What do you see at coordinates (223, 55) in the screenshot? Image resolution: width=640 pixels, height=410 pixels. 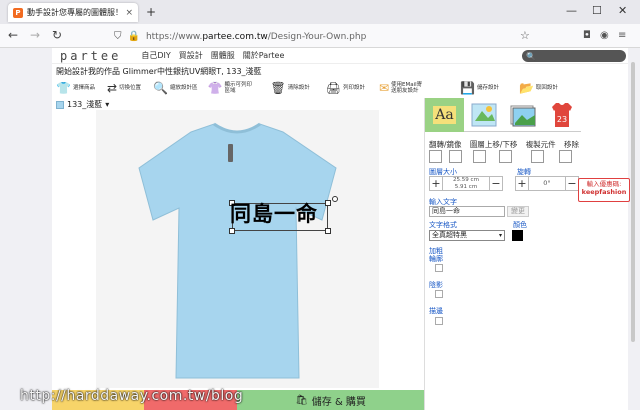 I see `nav-group-wear: 團體服` at bounding box center [223, 55].